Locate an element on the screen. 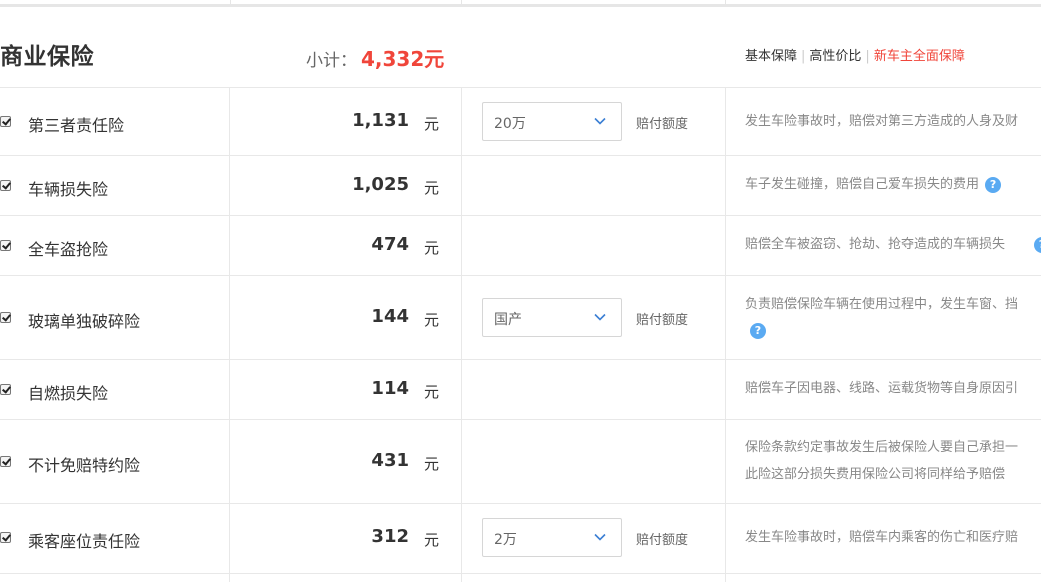 This screenshot has width=1041, height=582. item-name: 不计免赔特约险 is located at coordinates (84, 465).